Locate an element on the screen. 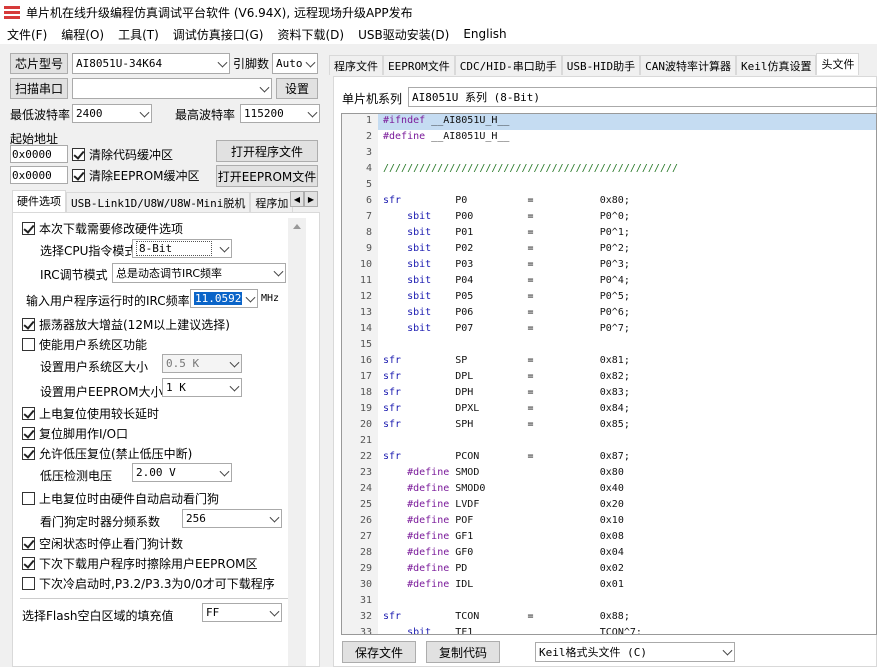  idle-wdt-checkbox: 空闲状态时停止看门狗计数 is located at coordinates (102, 543).